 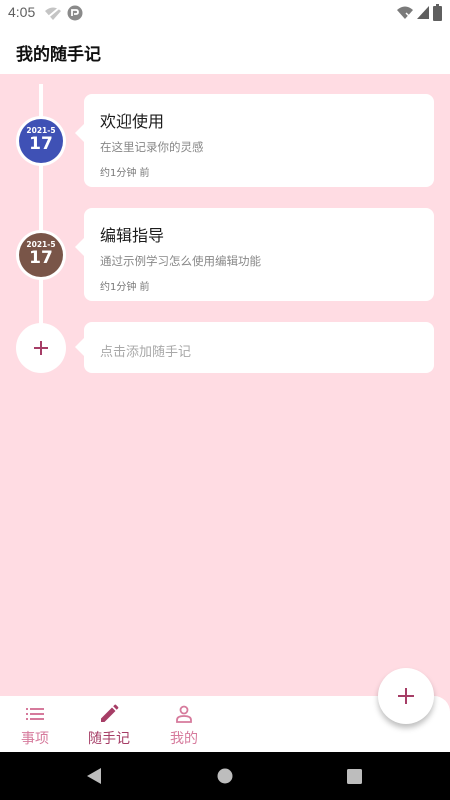 I want to click on app-bar: 我的随手记, so click(x=225, y=50).